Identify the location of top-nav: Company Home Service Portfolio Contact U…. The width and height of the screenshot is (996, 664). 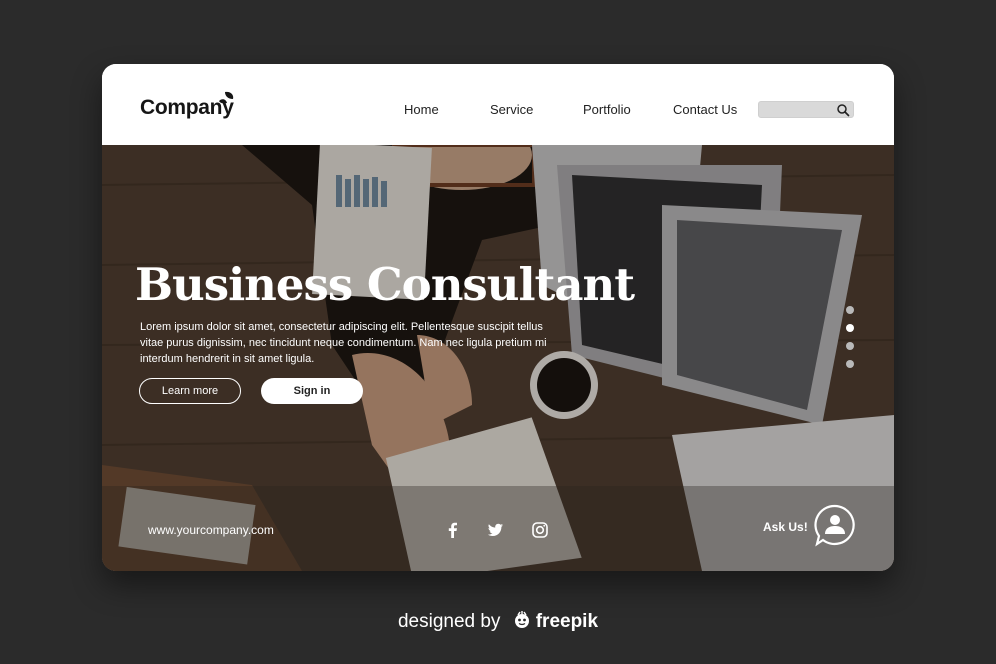
(498, 104).